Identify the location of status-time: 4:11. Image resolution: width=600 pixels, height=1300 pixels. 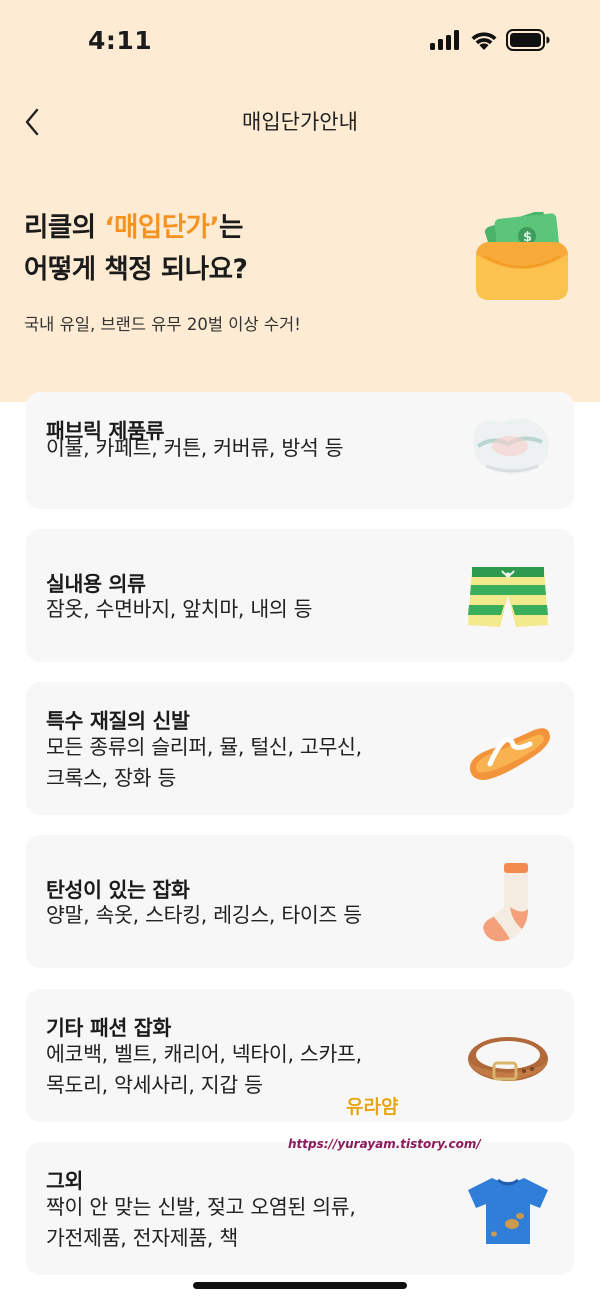
(120, 40).